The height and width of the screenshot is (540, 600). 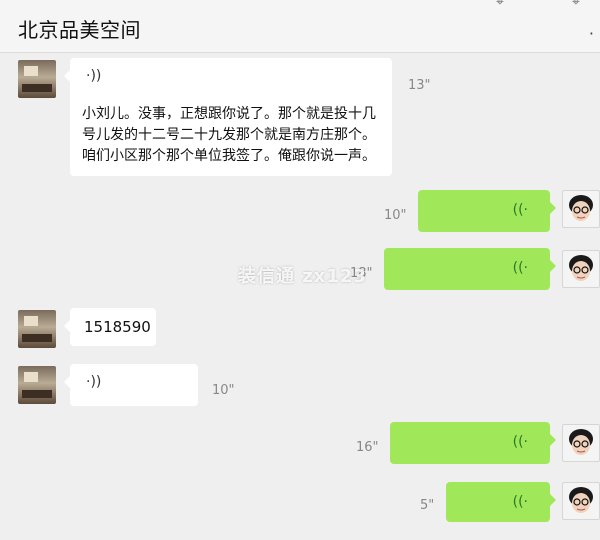 What do you see at coordinates (79, 30) in the screenshot?
I see `chat-title: 北京品美空间` at bounding box center [79, 30].